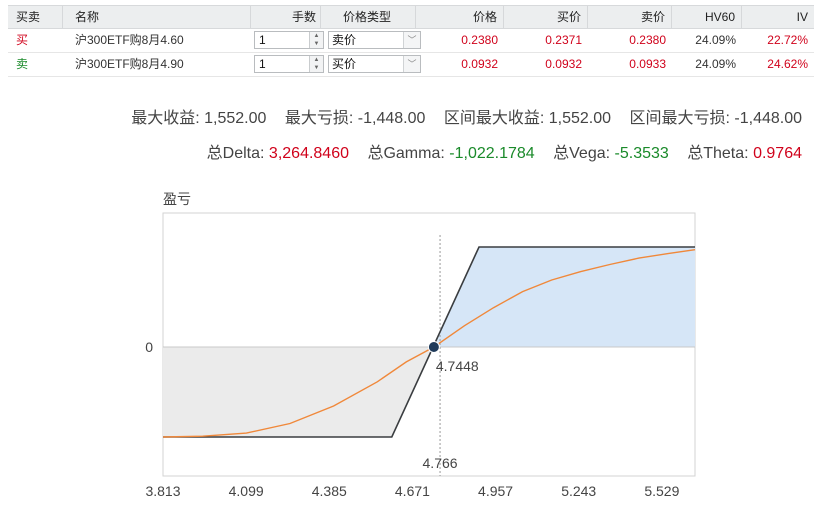 The height and width of the screenshot is (510, 821). What do you see at coordinates (35, 17) in the screenshot?
I see `header-side: 买卖` at bounding box center [35, 17].